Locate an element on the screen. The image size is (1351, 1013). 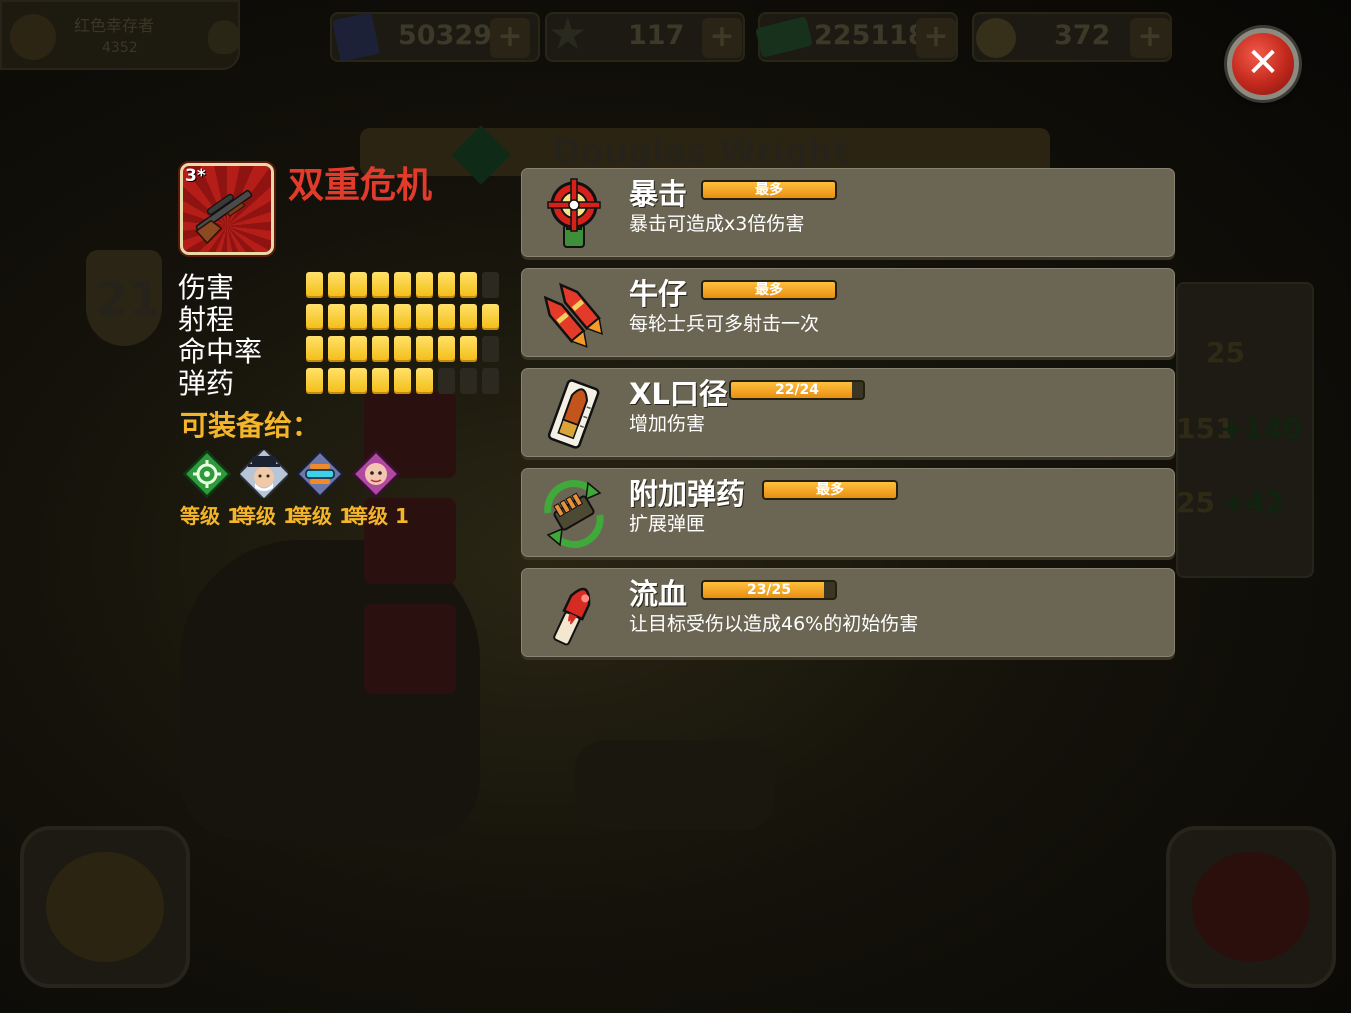
equip-level-4: 等级 1 is located at coordinates (378, 516).